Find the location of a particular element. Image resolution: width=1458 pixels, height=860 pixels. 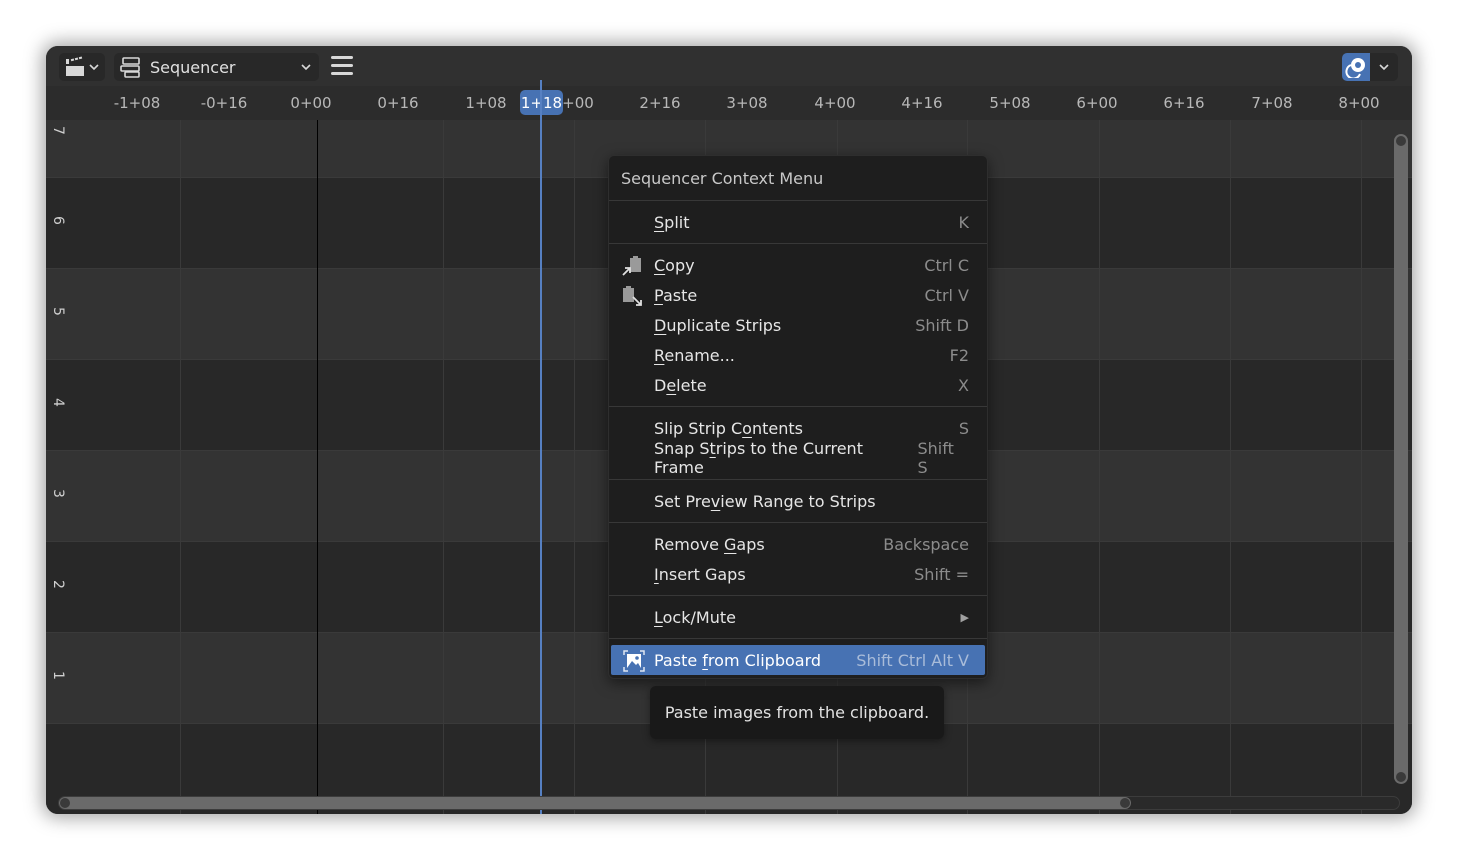

scene-start-line is located at coordinates (317, 467).